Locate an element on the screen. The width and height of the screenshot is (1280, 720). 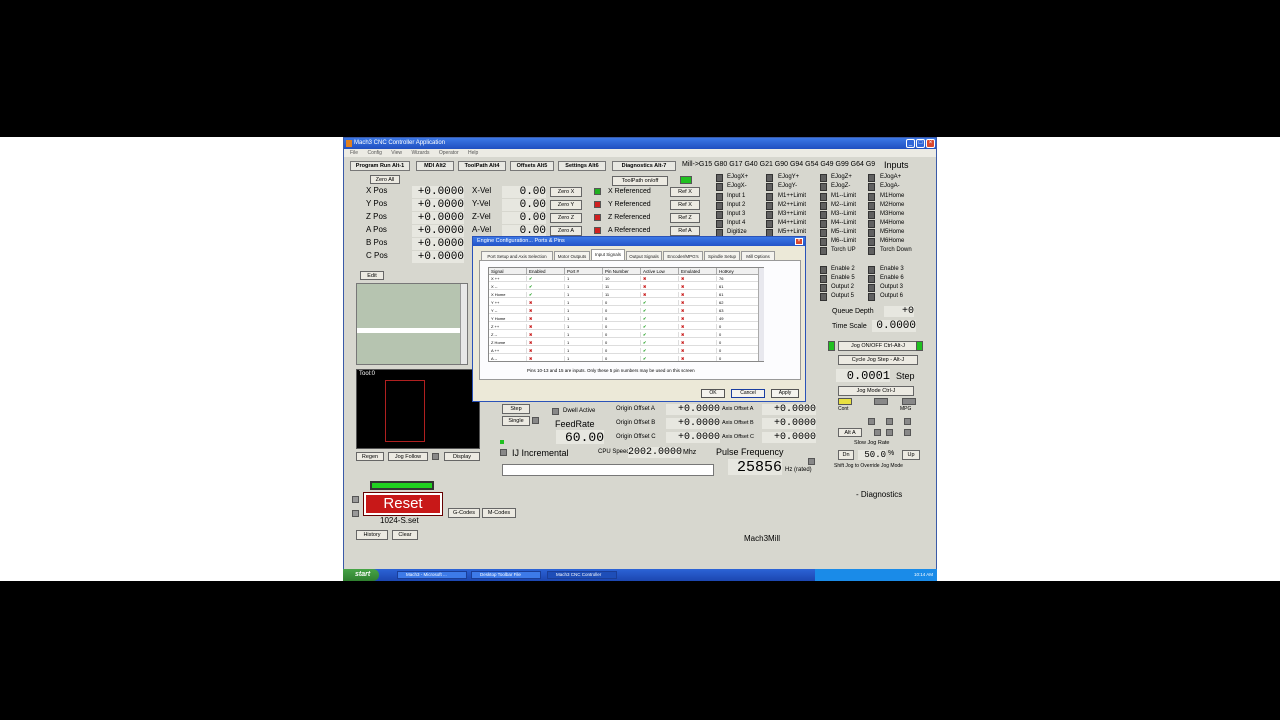
grid-cell: 63 is located at coordinates (739, 311).